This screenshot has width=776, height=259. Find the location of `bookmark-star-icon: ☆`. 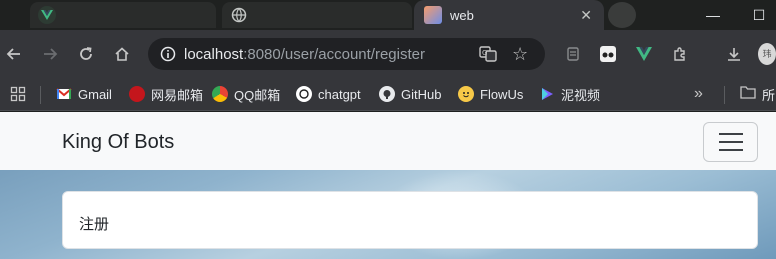

bookmark-star-icon: ☆ is located at coordinates (520, 54).